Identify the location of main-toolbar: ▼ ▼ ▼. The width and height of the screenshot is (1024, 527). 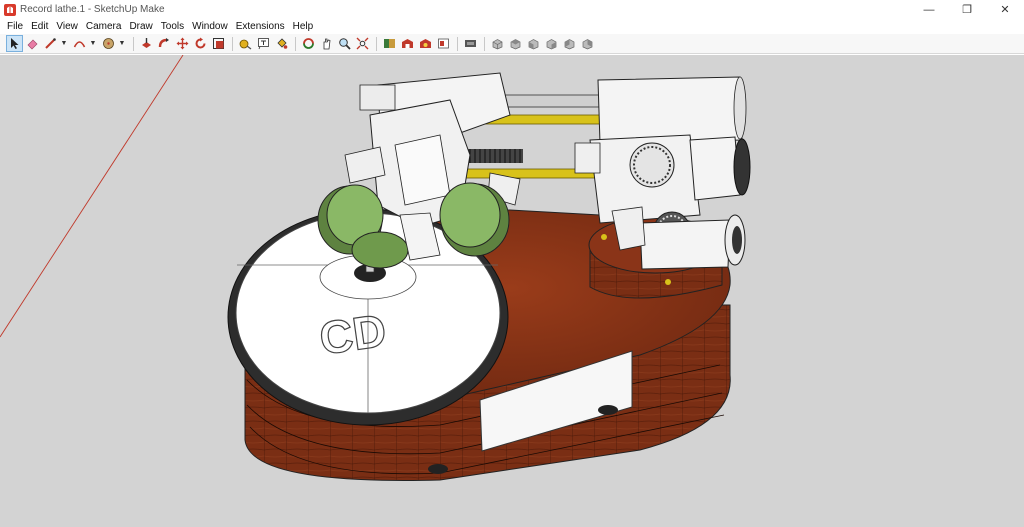
(512, 44).